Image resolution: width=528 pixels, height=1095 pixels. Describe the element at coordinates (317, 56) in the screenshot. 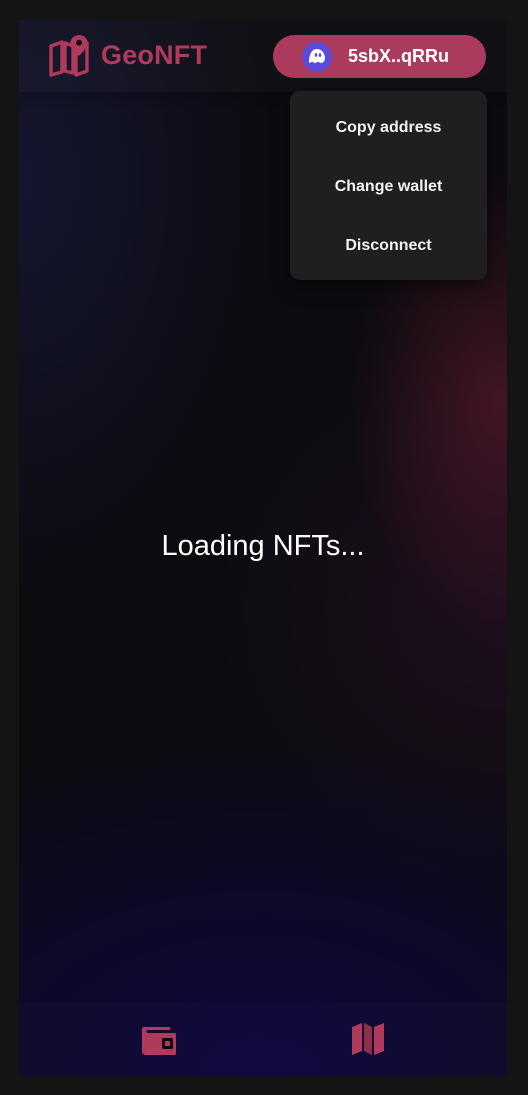

I see `ghost-icon` at that location.